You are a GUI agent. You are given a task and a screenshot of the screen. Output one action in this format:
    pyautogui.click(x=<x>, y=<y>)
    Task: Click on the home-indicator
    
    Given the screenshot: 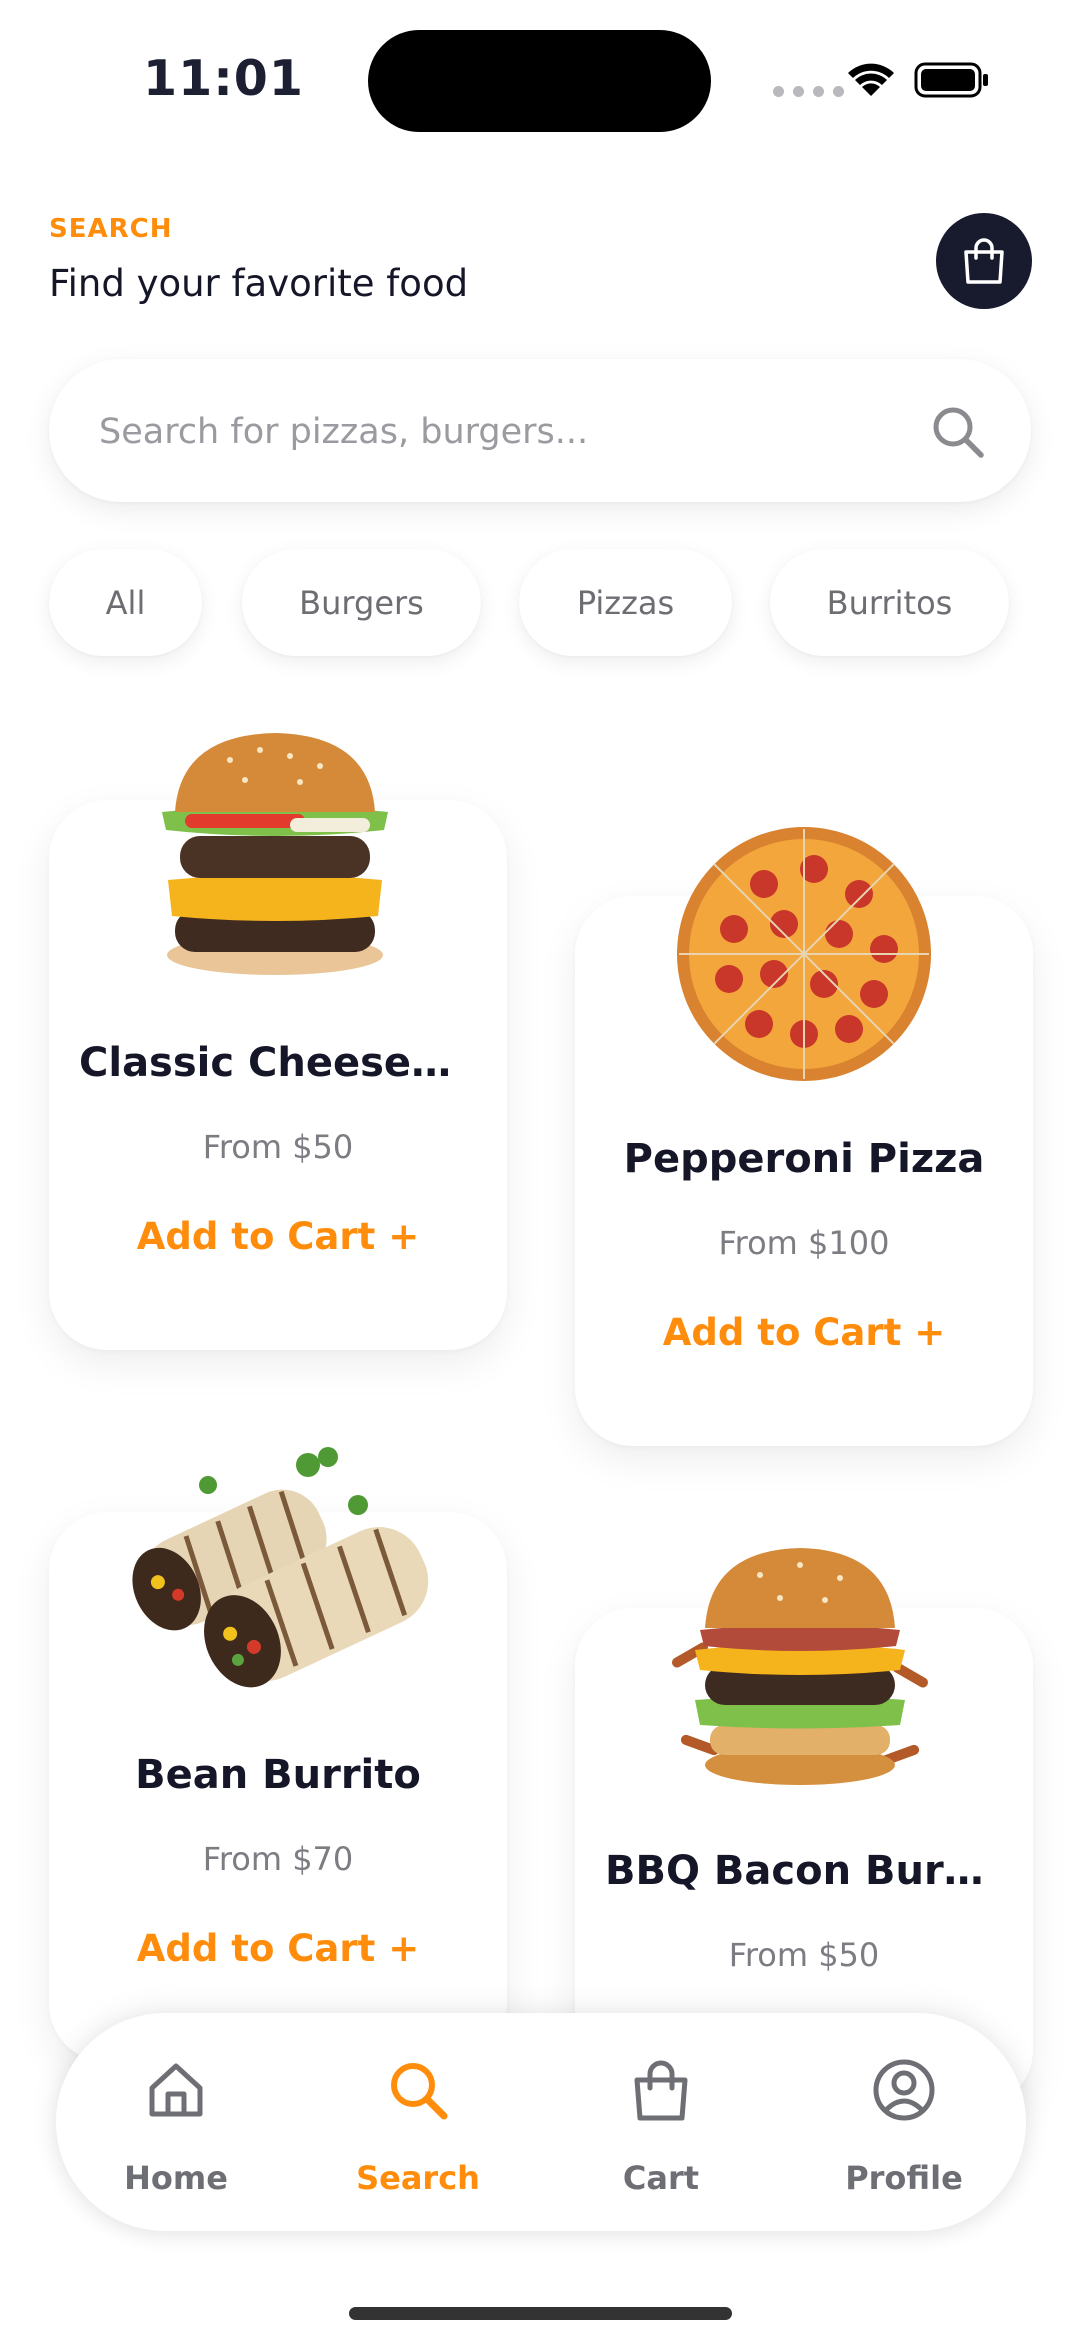 What is the action you would take?
    pyautogui.click(x=540, y=2313)
    